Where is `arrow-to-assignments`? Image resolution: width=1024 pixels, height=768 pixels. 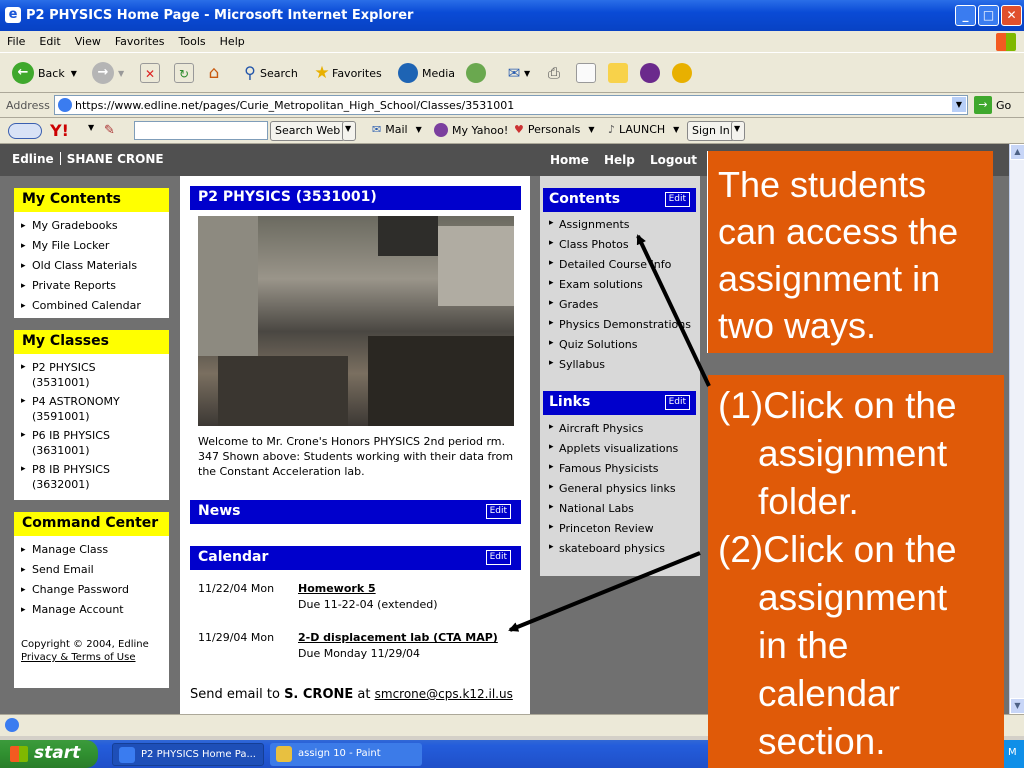
arrow-to-assignments is located at coordinates (673, 310).